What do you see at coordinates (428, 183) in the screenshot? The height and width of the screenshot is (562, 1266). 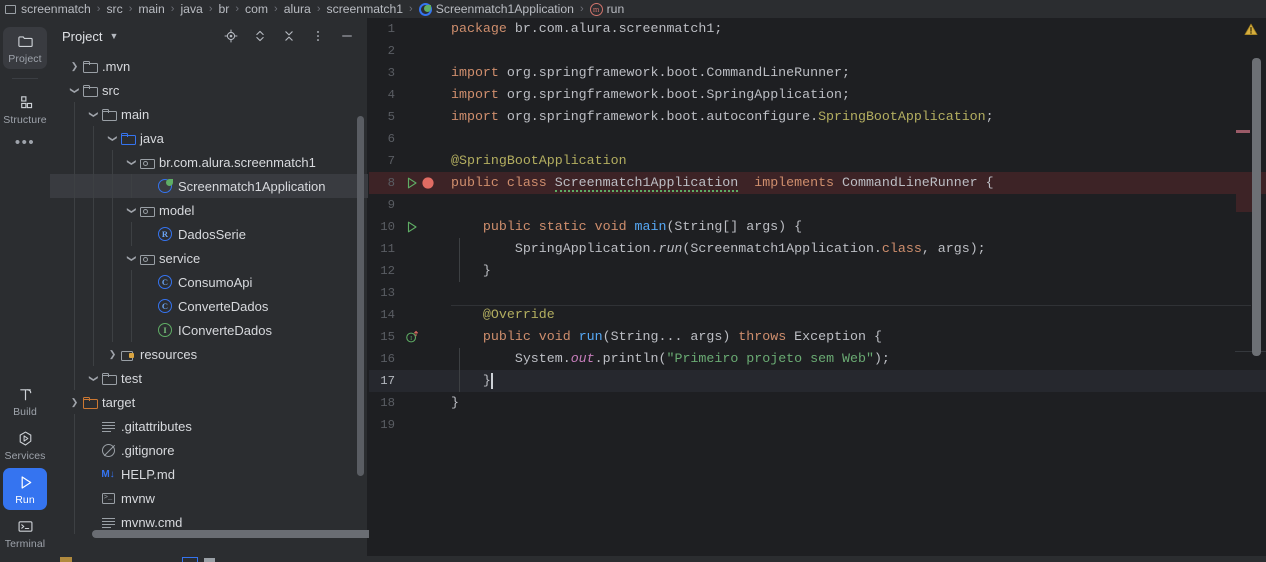 I see `breakpoint-icon` at bounding box center [428, 183].